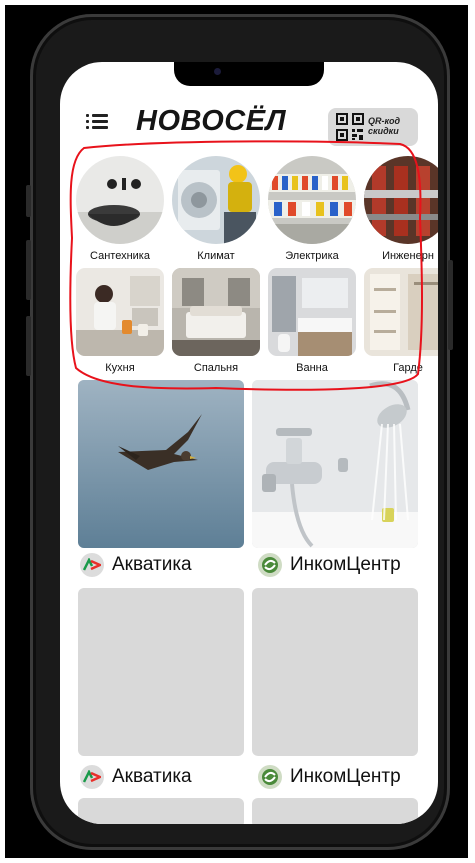 This screenshot has width=475, height=863. What do you see at coordinates (120, 256) in the screenshot?
I see `category-label: Сантехника` at bounding box center [120, 256].